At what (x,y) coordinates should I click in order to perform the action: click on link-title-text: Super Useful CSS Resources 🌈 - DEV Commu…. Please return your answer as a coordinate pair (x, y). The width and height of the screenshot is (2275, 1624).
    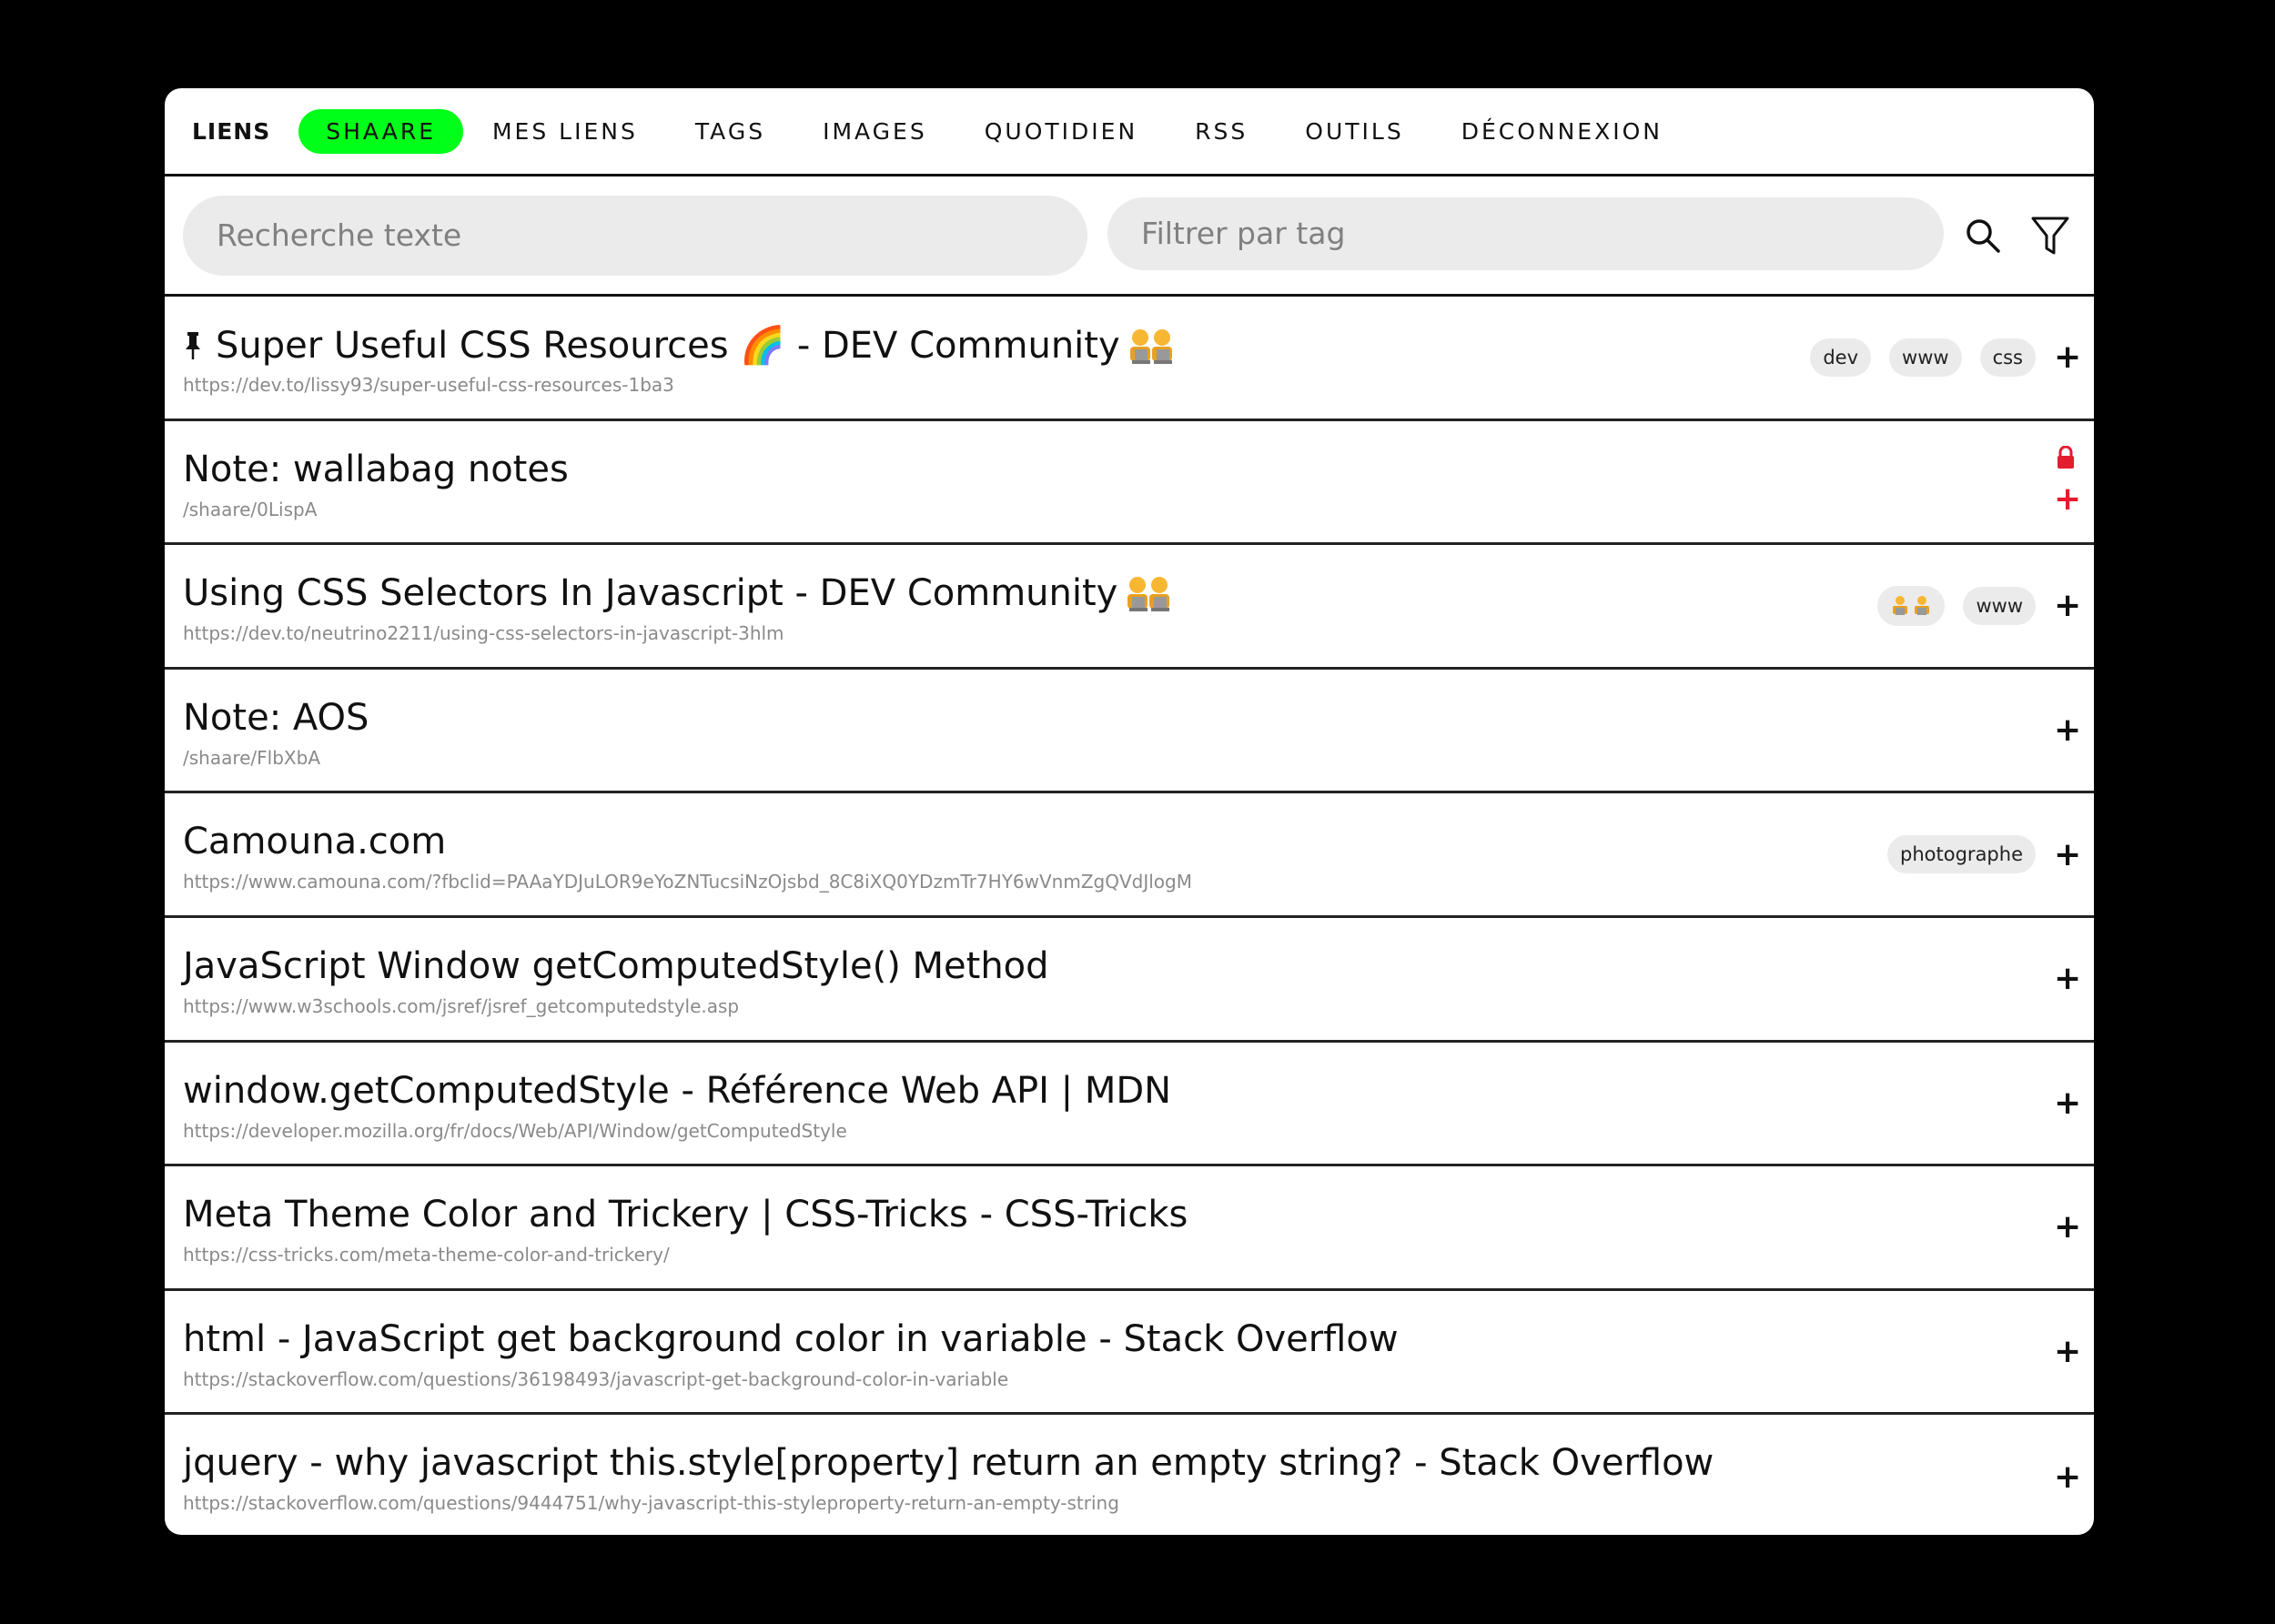
    Looking at the image, I should click on (668, 346).